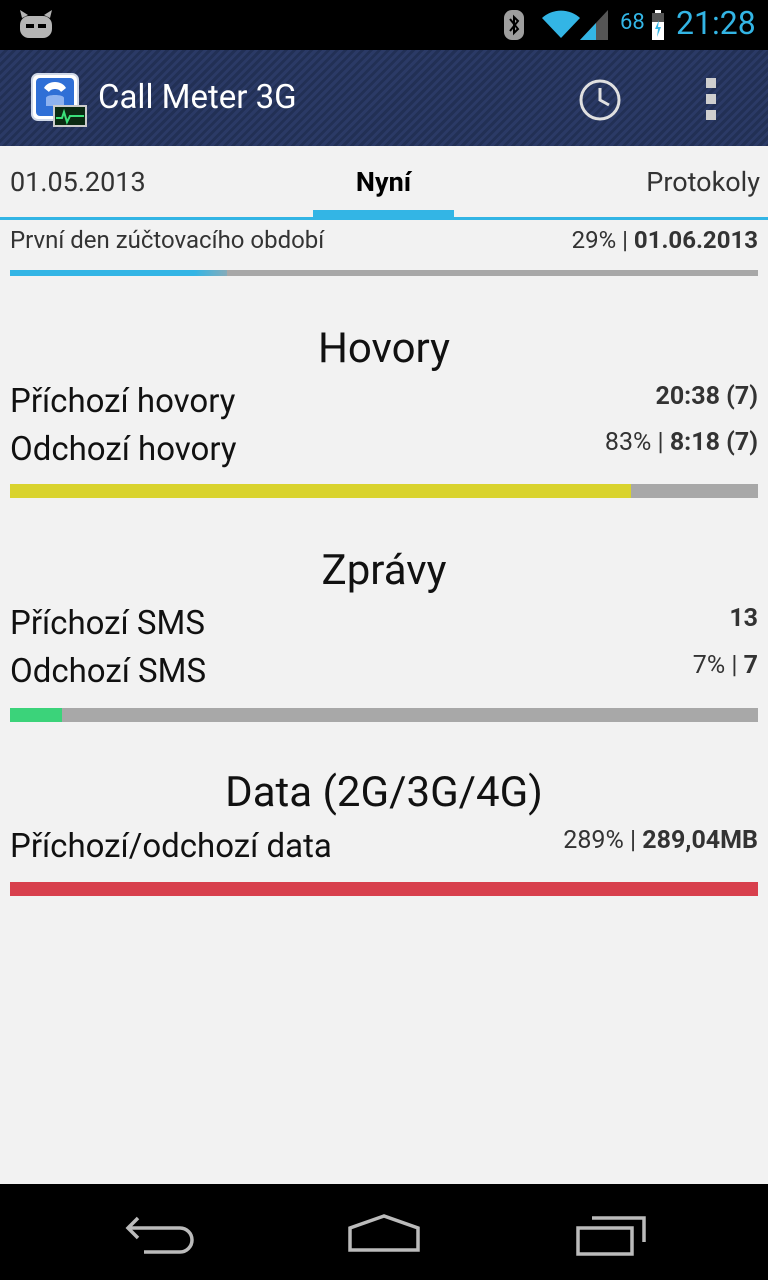 The image size is (768, 1280). I want to click on calls-progress-fill, so click(320, 491).